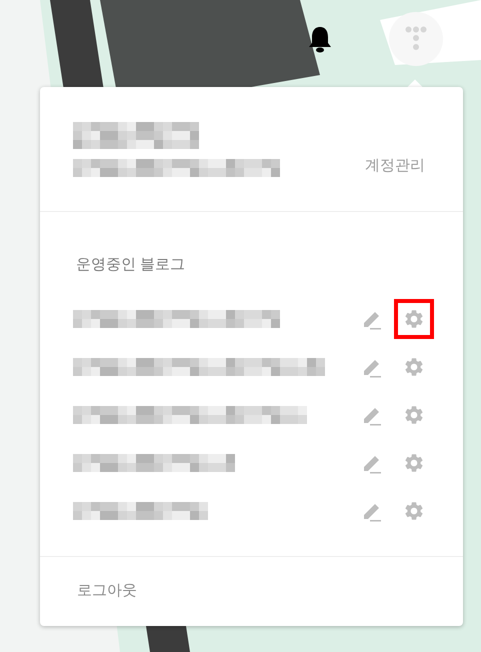  I want to click on bell-icon, so click(320, 39).